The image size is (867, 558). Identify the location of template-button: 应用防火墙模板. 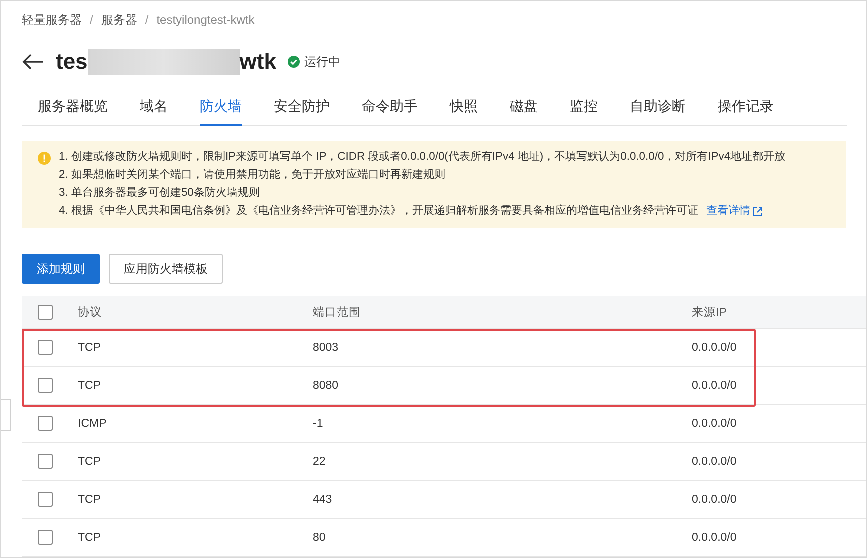
(166, 269).